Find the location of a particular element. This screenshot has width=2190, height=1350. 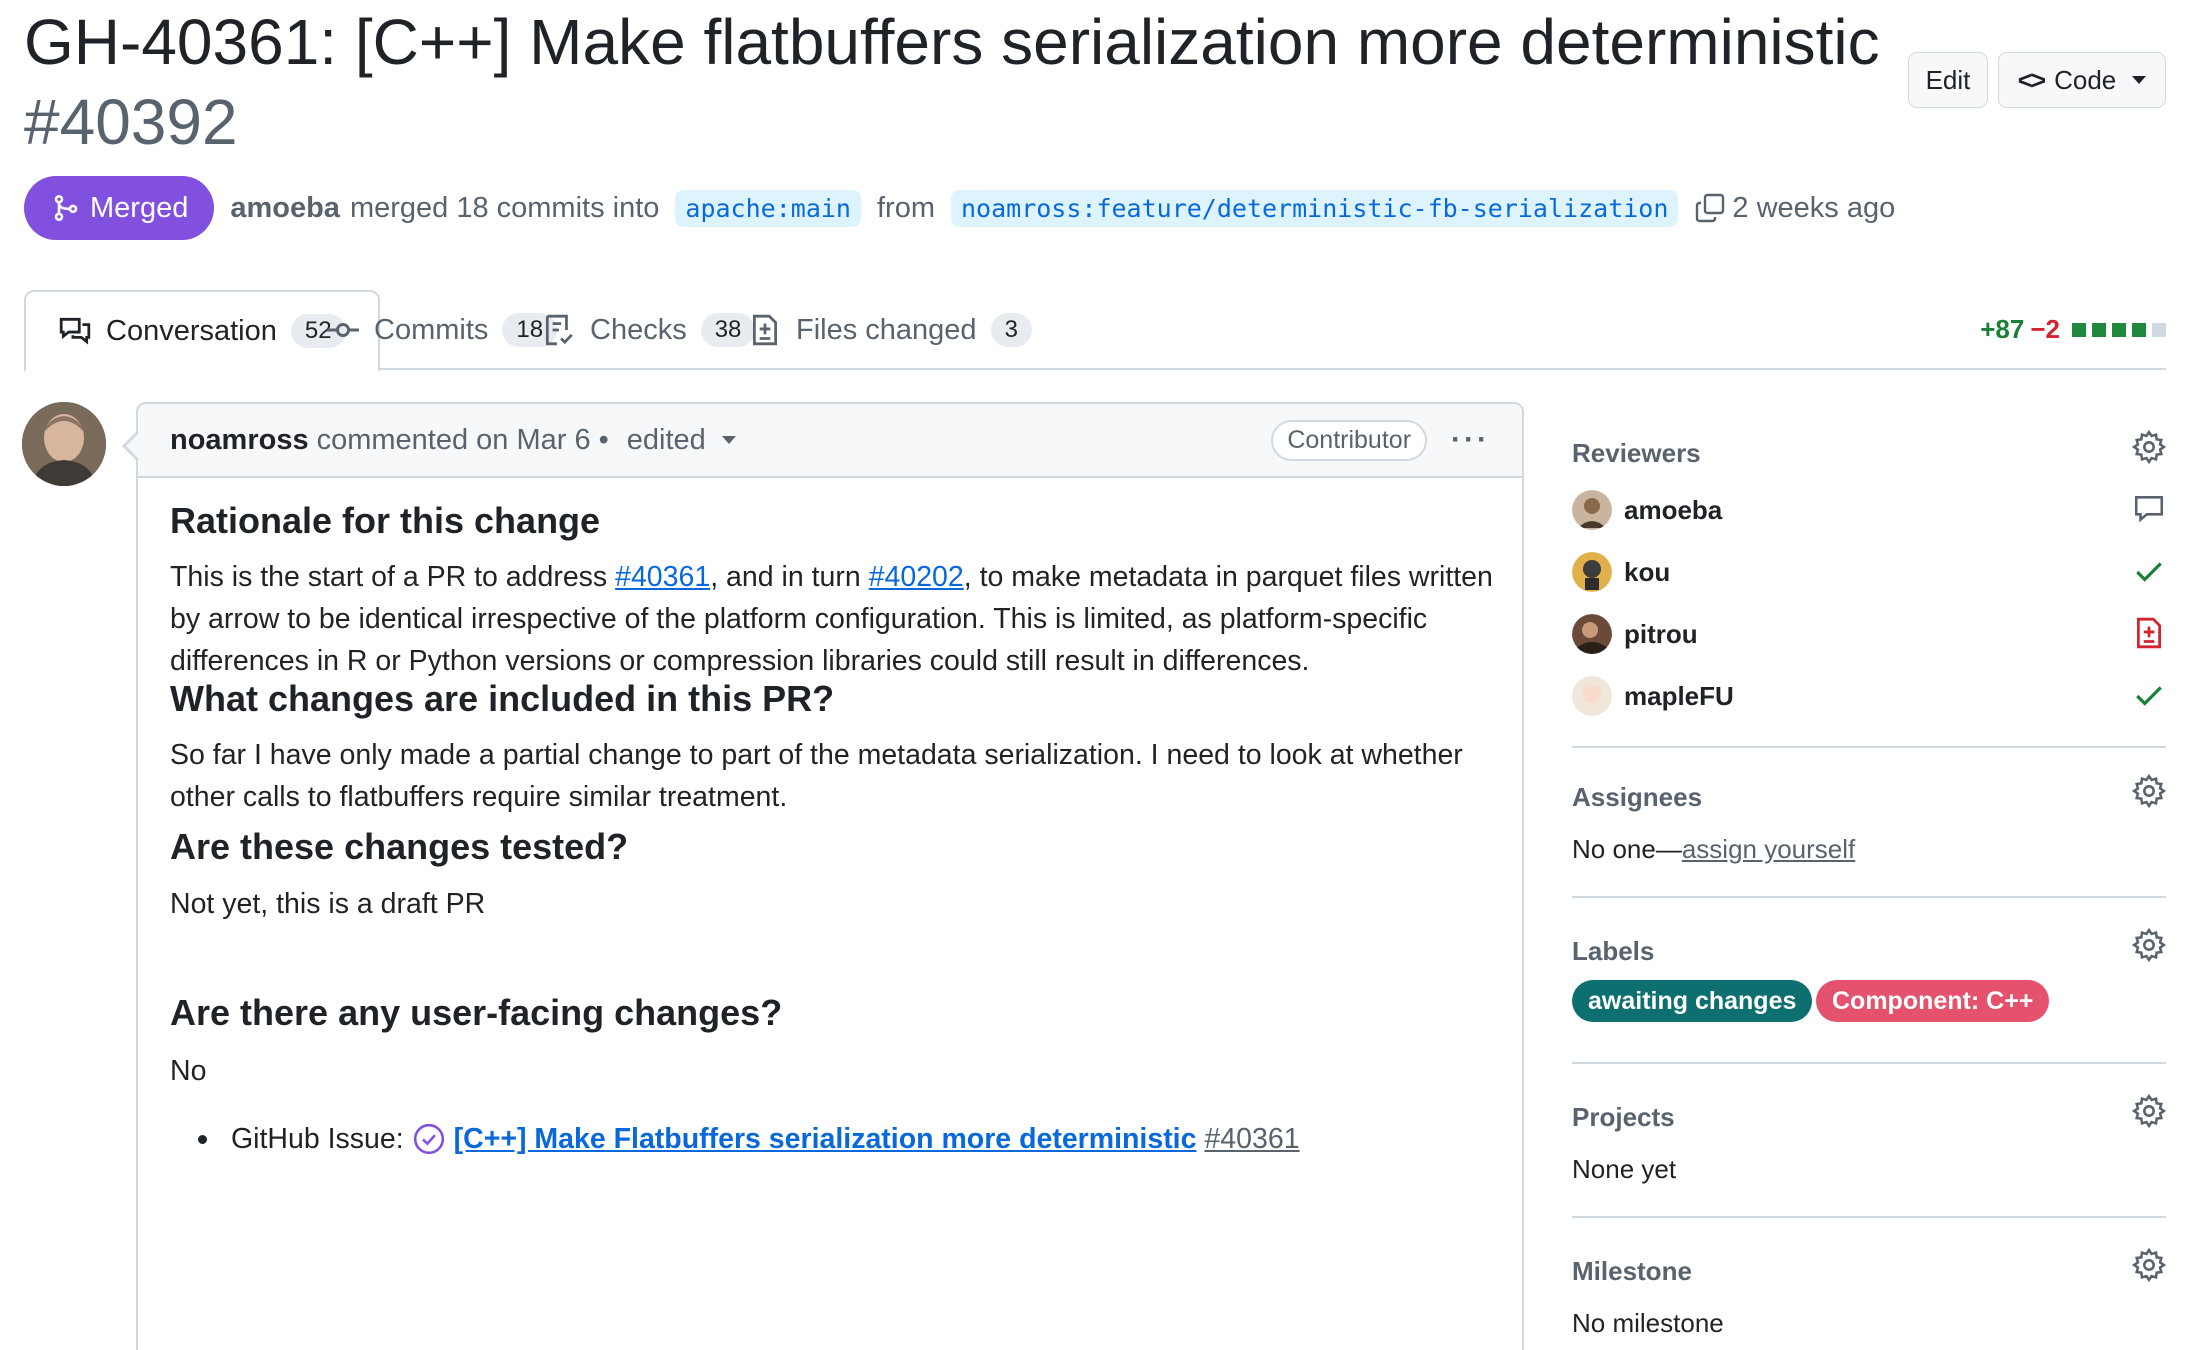

assignees-text: No one— is located at coordinates (1627, 849).